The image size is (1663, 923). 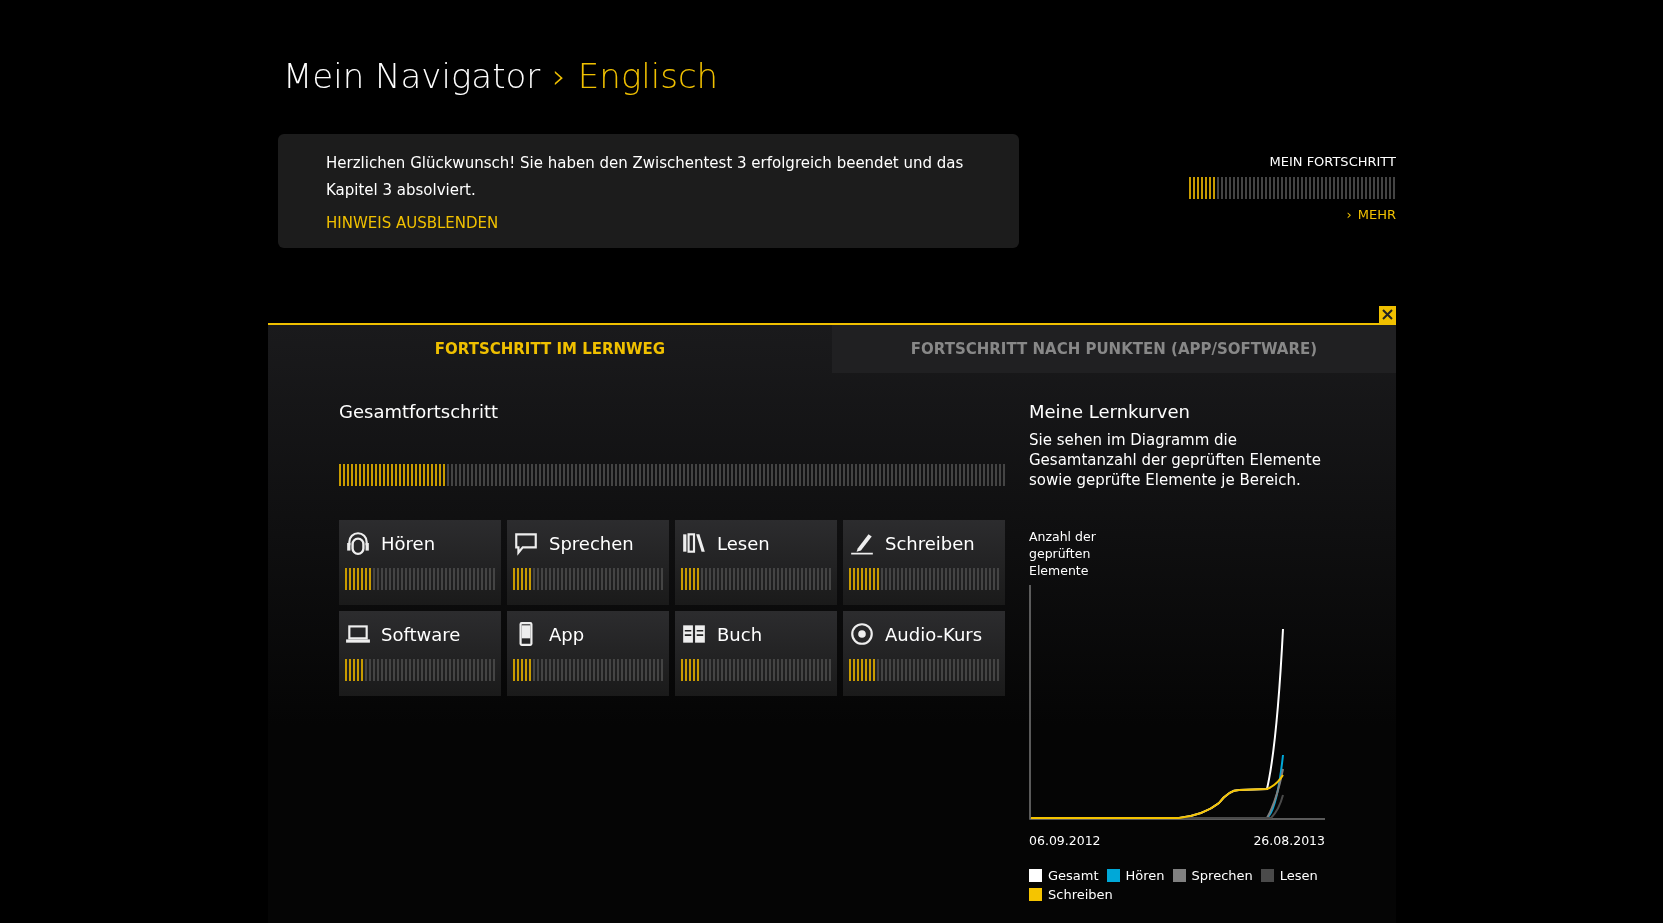 I want to click on breadcrumb-current: Englisch, so click(x=648, y=76).